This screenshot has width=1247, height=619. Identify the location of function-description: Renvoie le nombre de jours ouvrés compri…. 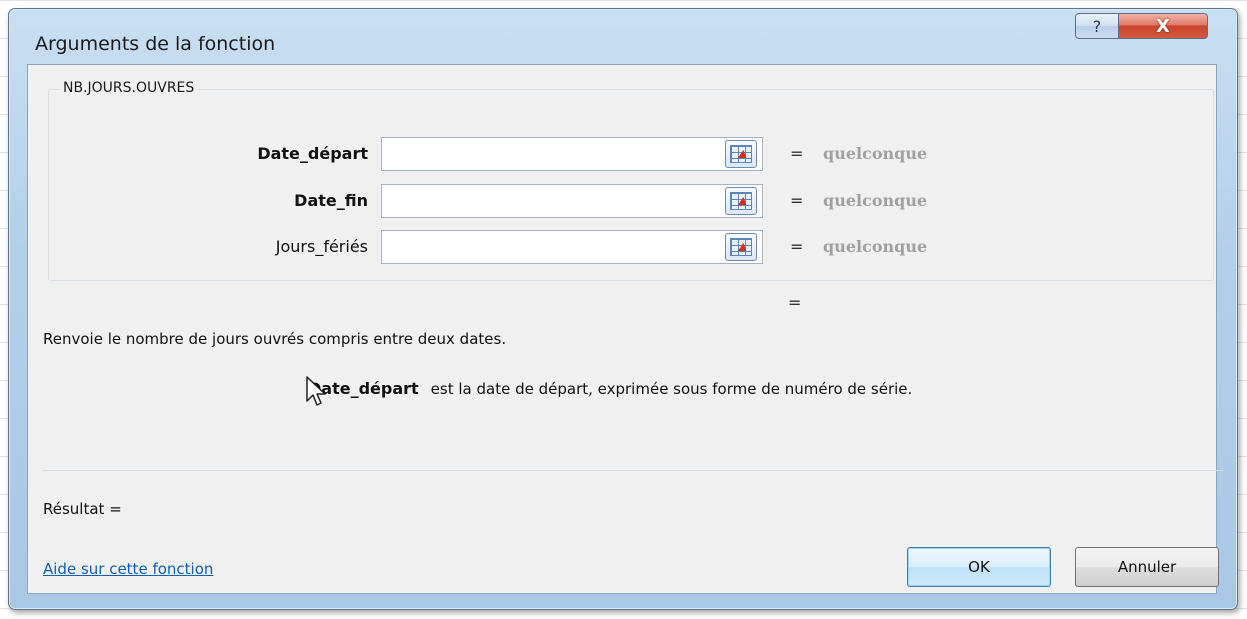
(275, 339).